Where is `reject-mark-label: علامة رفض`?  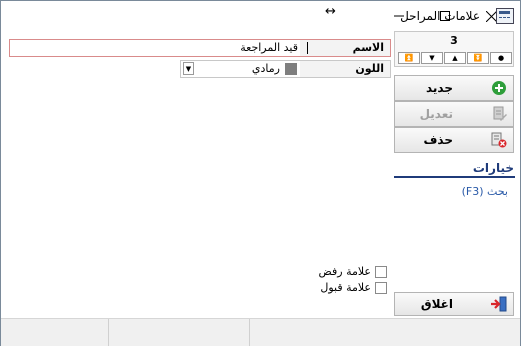
reject-mark-label: علامة رفض is located at coordinates (344, 271).